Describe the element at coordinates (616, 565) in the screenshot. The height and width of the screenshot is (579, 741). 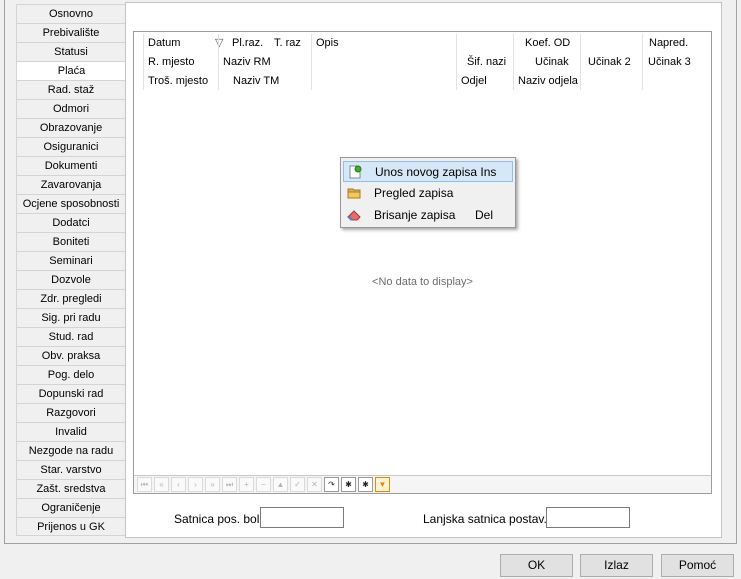
I see `izlaz-button: Izlaz` at that location.